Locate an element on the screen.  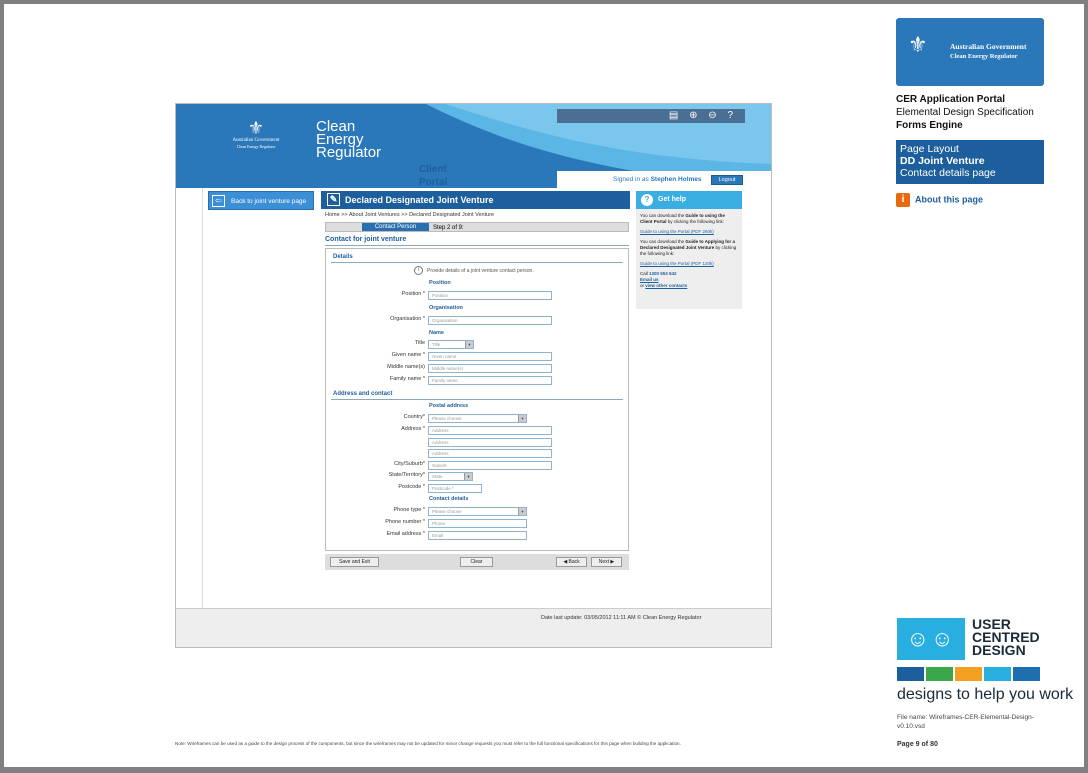
back-button: ◀ Back is located at coordinates (571, 562).